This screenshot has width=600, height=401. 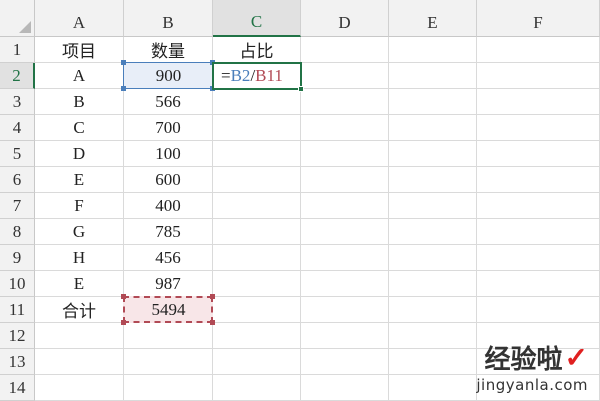 What do you see at coordinates (123, 62) in the screenshot?
I see `b2-resize-handle-tl` at bounding box center [123, 62].